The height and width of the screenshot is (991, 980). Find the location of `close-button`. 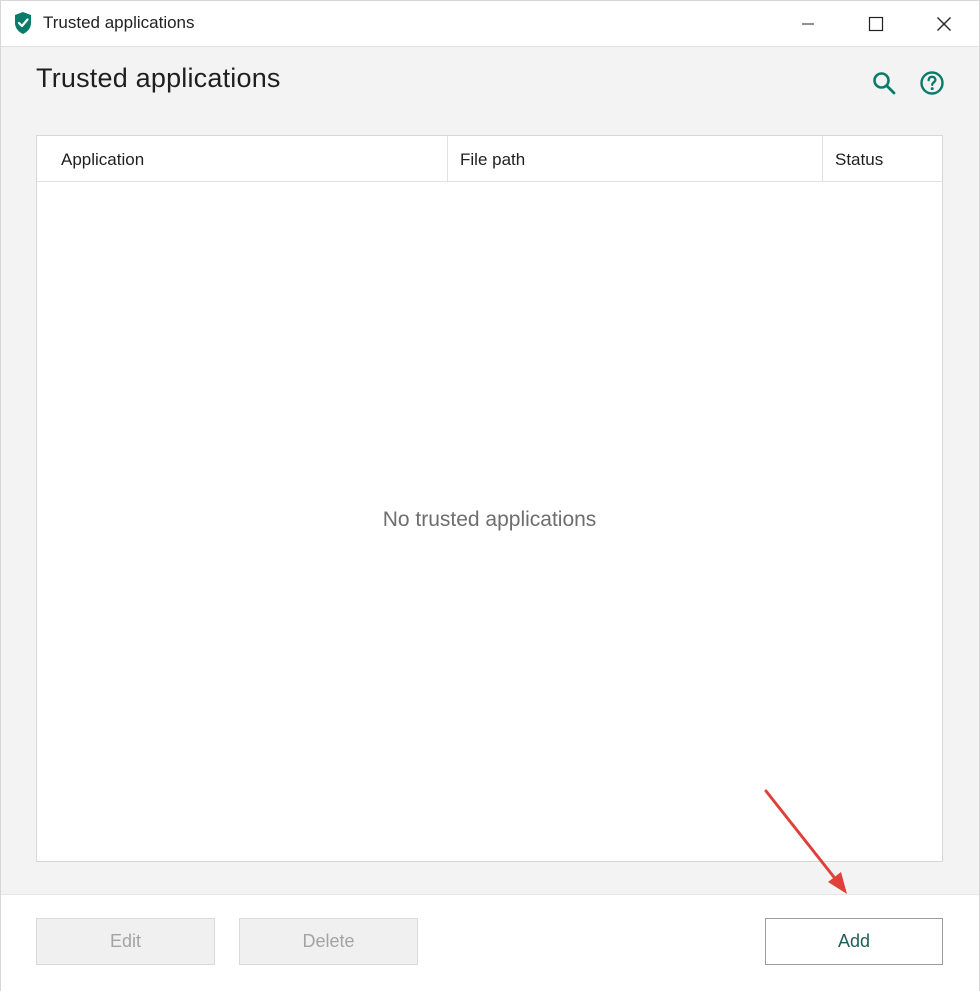

close-button is located at coordinates (944, 23).